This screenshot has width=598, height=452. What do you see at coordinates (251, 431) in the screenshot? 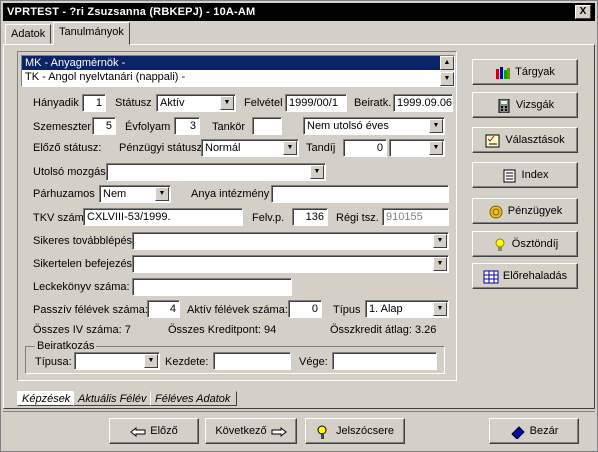
I see `kovetkezo-button: Következő` at bounding box center [251, 431].